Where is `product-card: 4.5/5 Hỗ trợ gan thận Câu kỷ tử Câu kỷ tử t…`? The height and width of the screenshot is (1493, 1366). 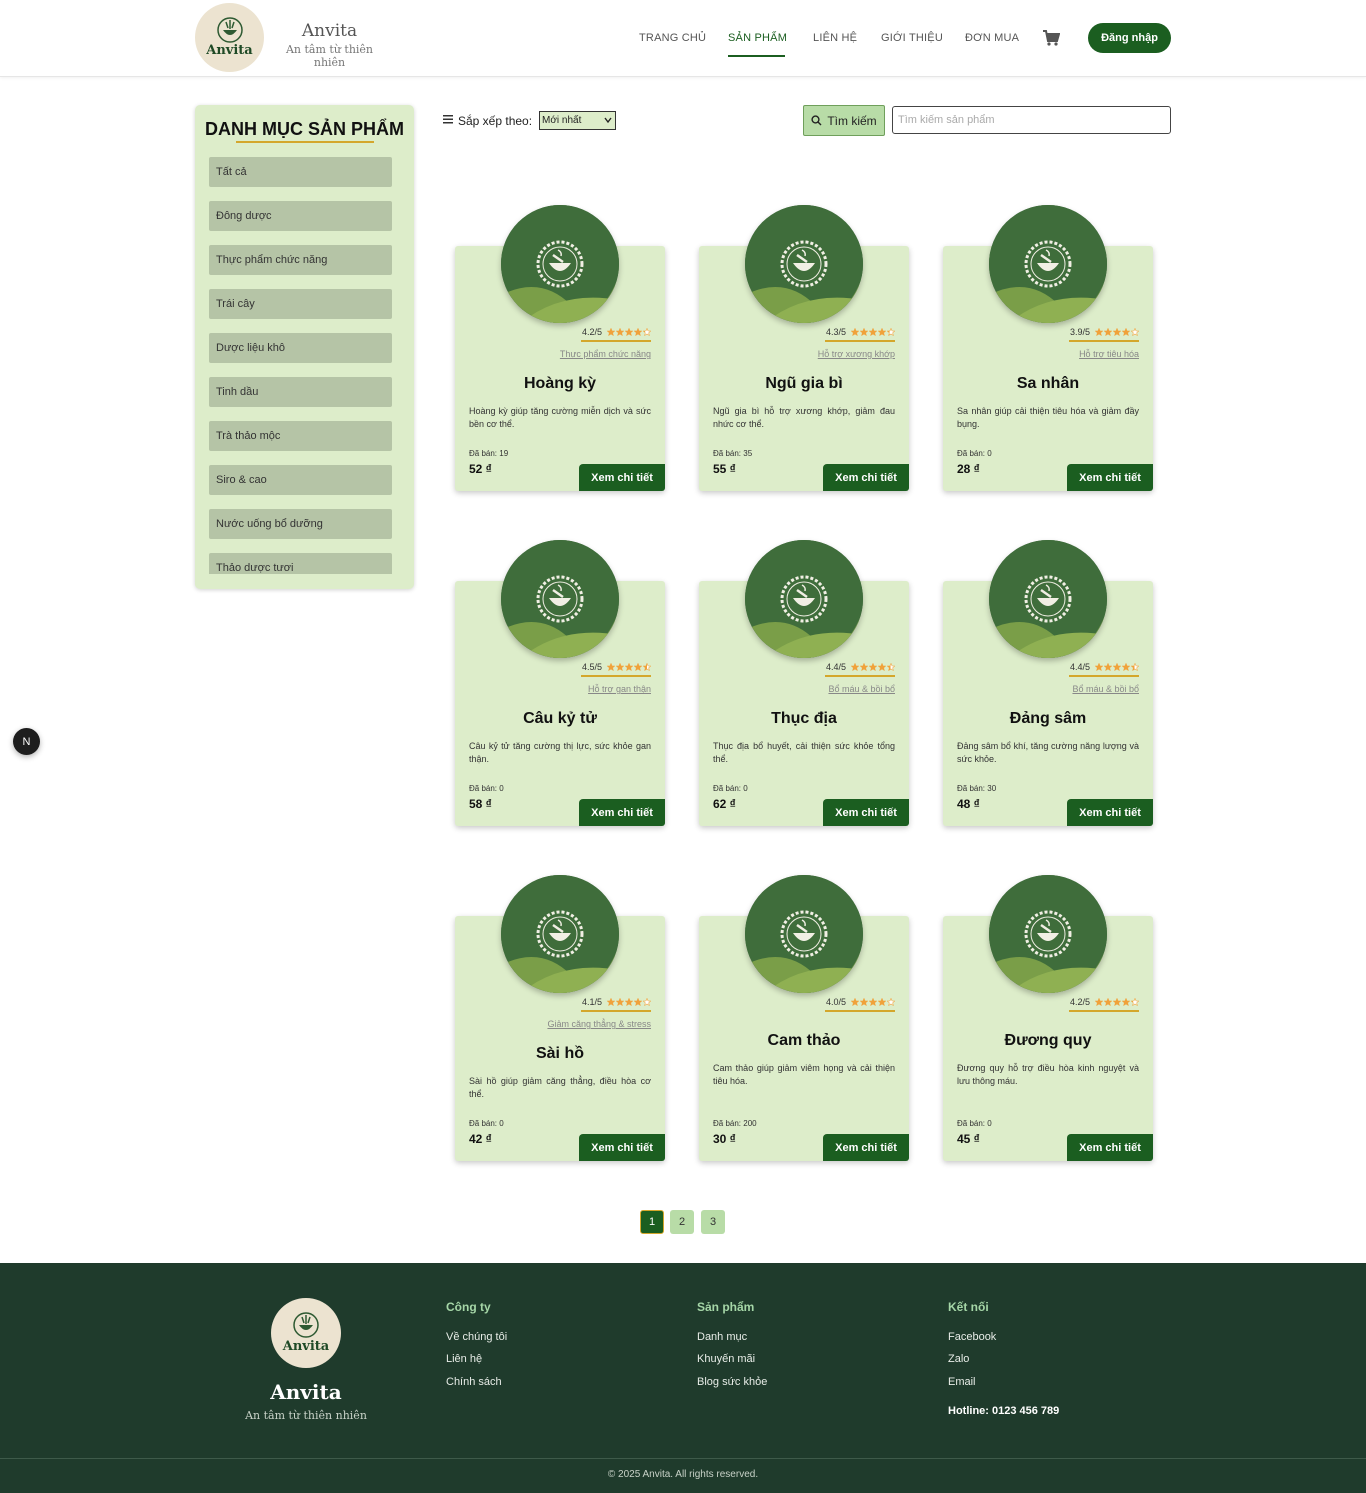 product-card: 4.5/5 Hỗ trợ gan thận Câu kỷ tử Câu kỷ tử t… is located at coordinates (560, 683).